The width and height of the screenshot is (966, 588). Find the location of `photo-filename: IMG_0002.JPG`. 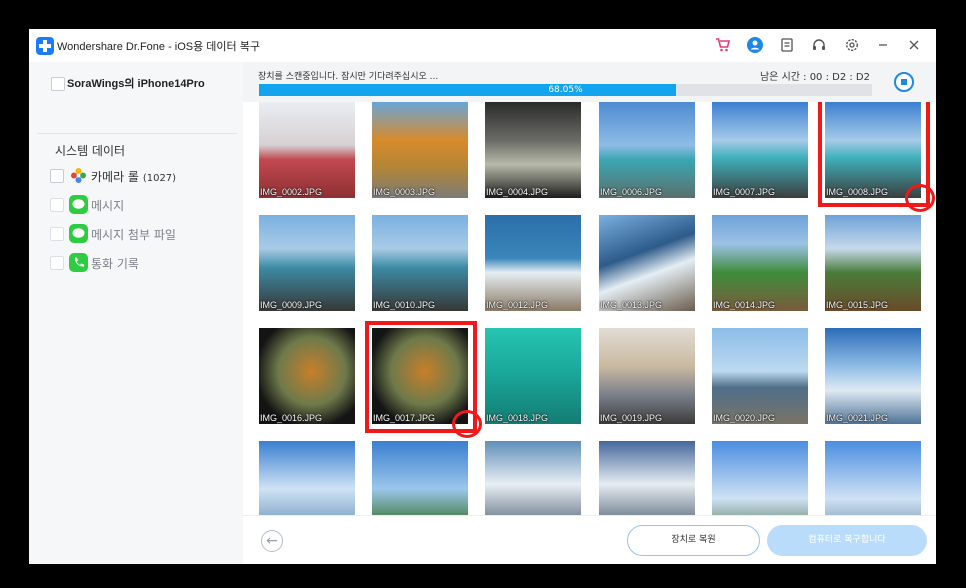

photo-filename: IMG_0002.JPG is located at coordinates (291, 192).